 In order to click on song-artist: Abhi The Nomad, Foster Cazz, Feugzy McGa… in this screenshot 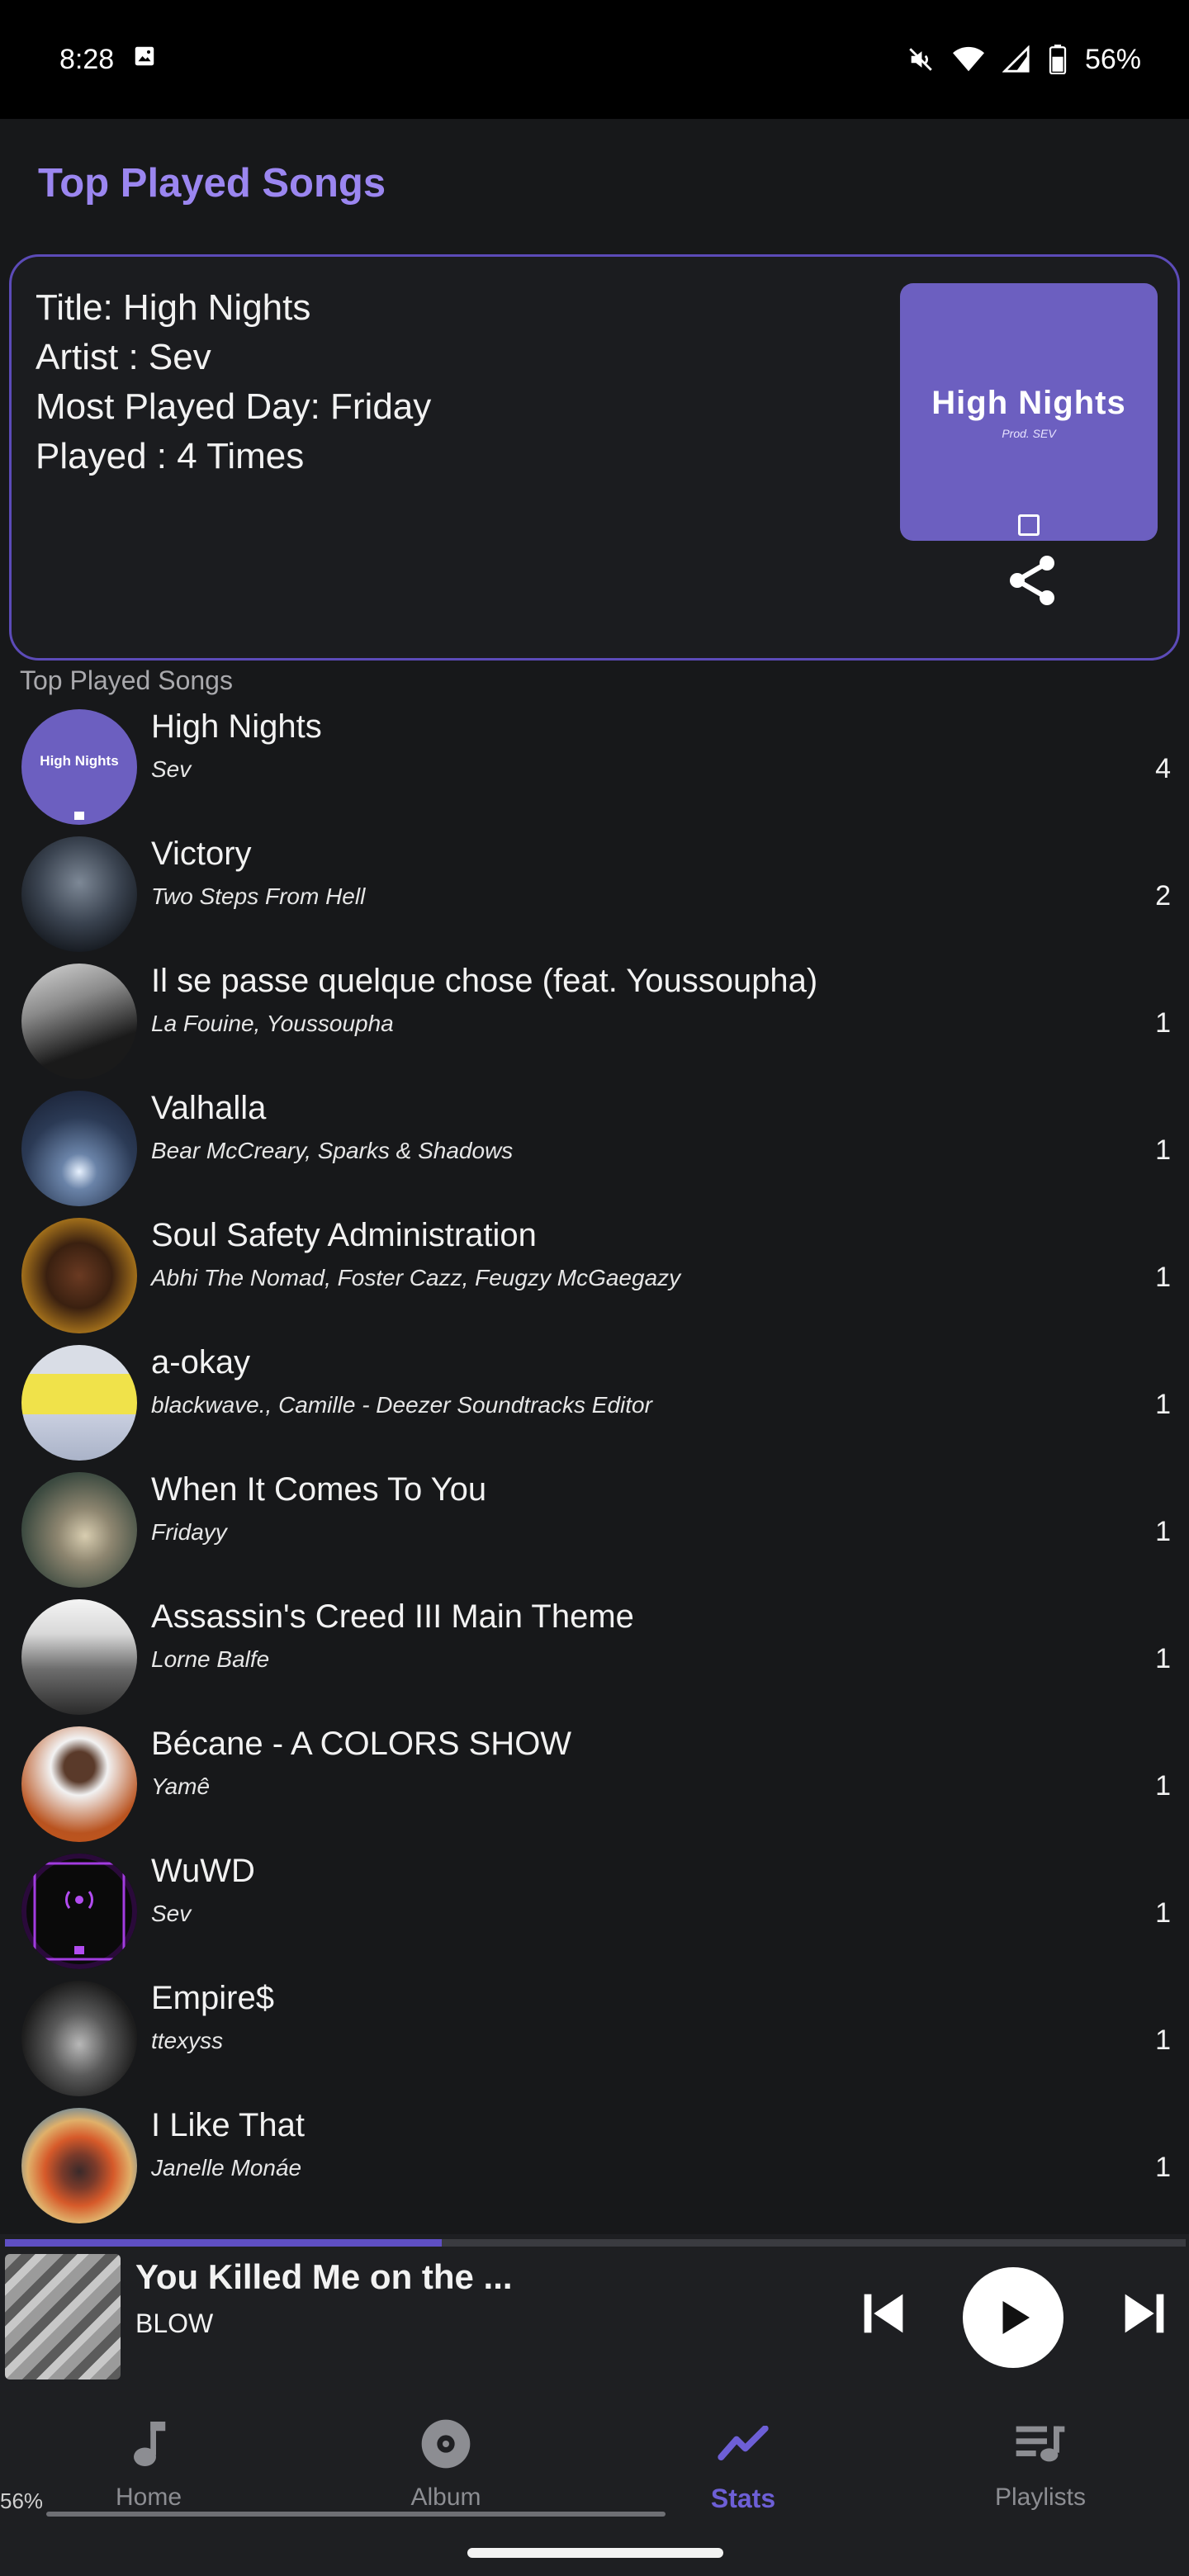, I will do `click(416, 1277)`.